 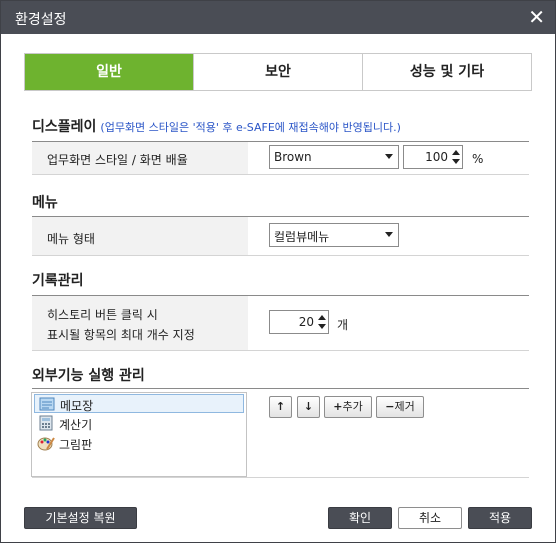 What do you see at coordinates (76, 445) in the screenshot?
I see `list-item-label: 그림판` at bounding box center [76, 445].